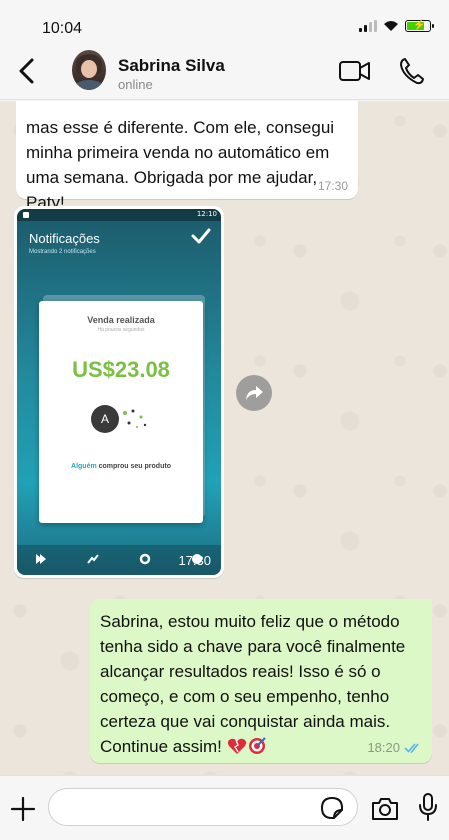 The height and width of the screenshot is (840, 449). I want to click on play-icon, so click(41, 559).